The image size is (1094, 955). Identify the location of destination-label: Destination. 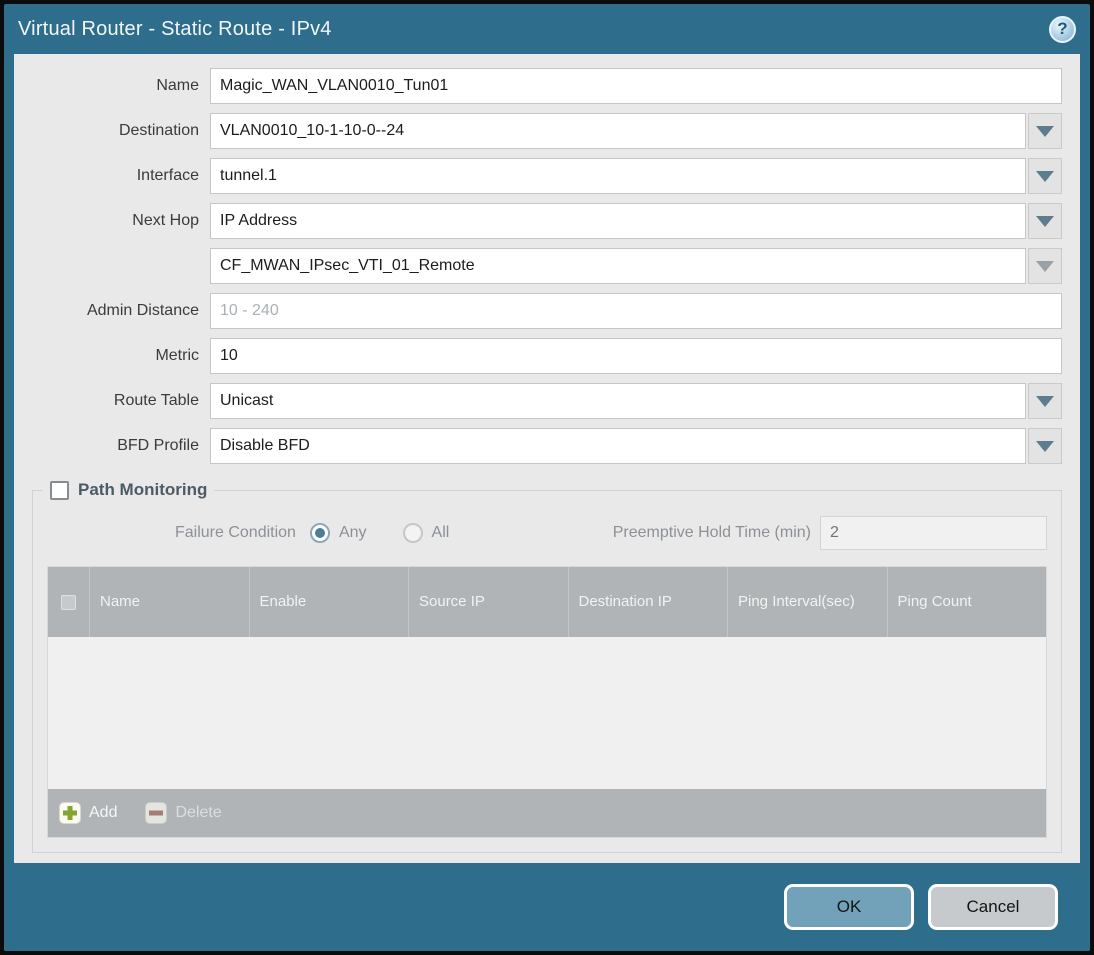
(158, 130).